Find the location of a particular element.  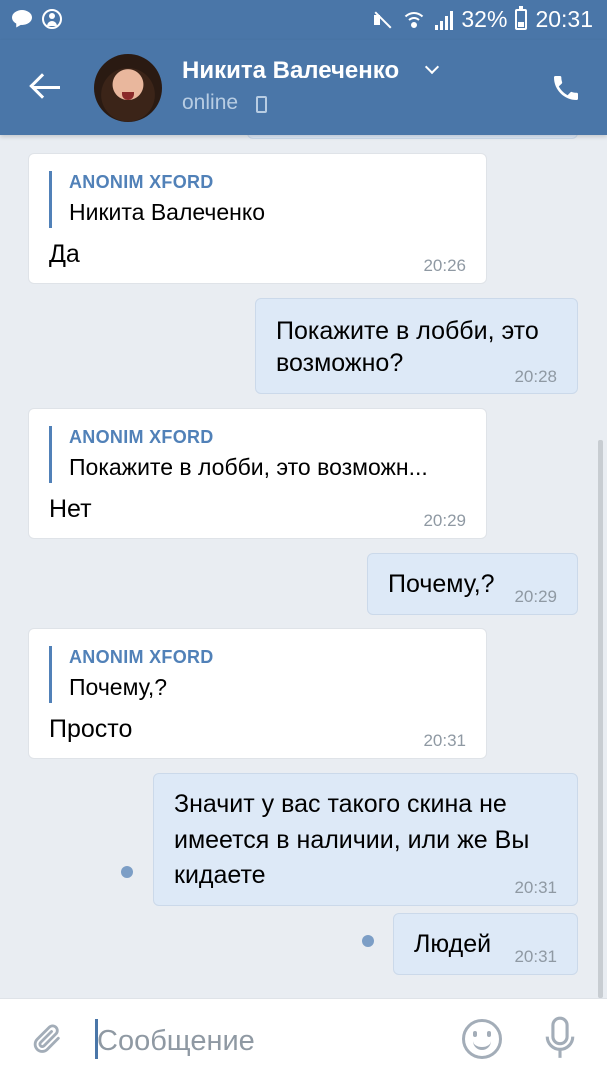

message-bubble-outgoing: Почему,? 20:29 is located at coordinates (472, 584).